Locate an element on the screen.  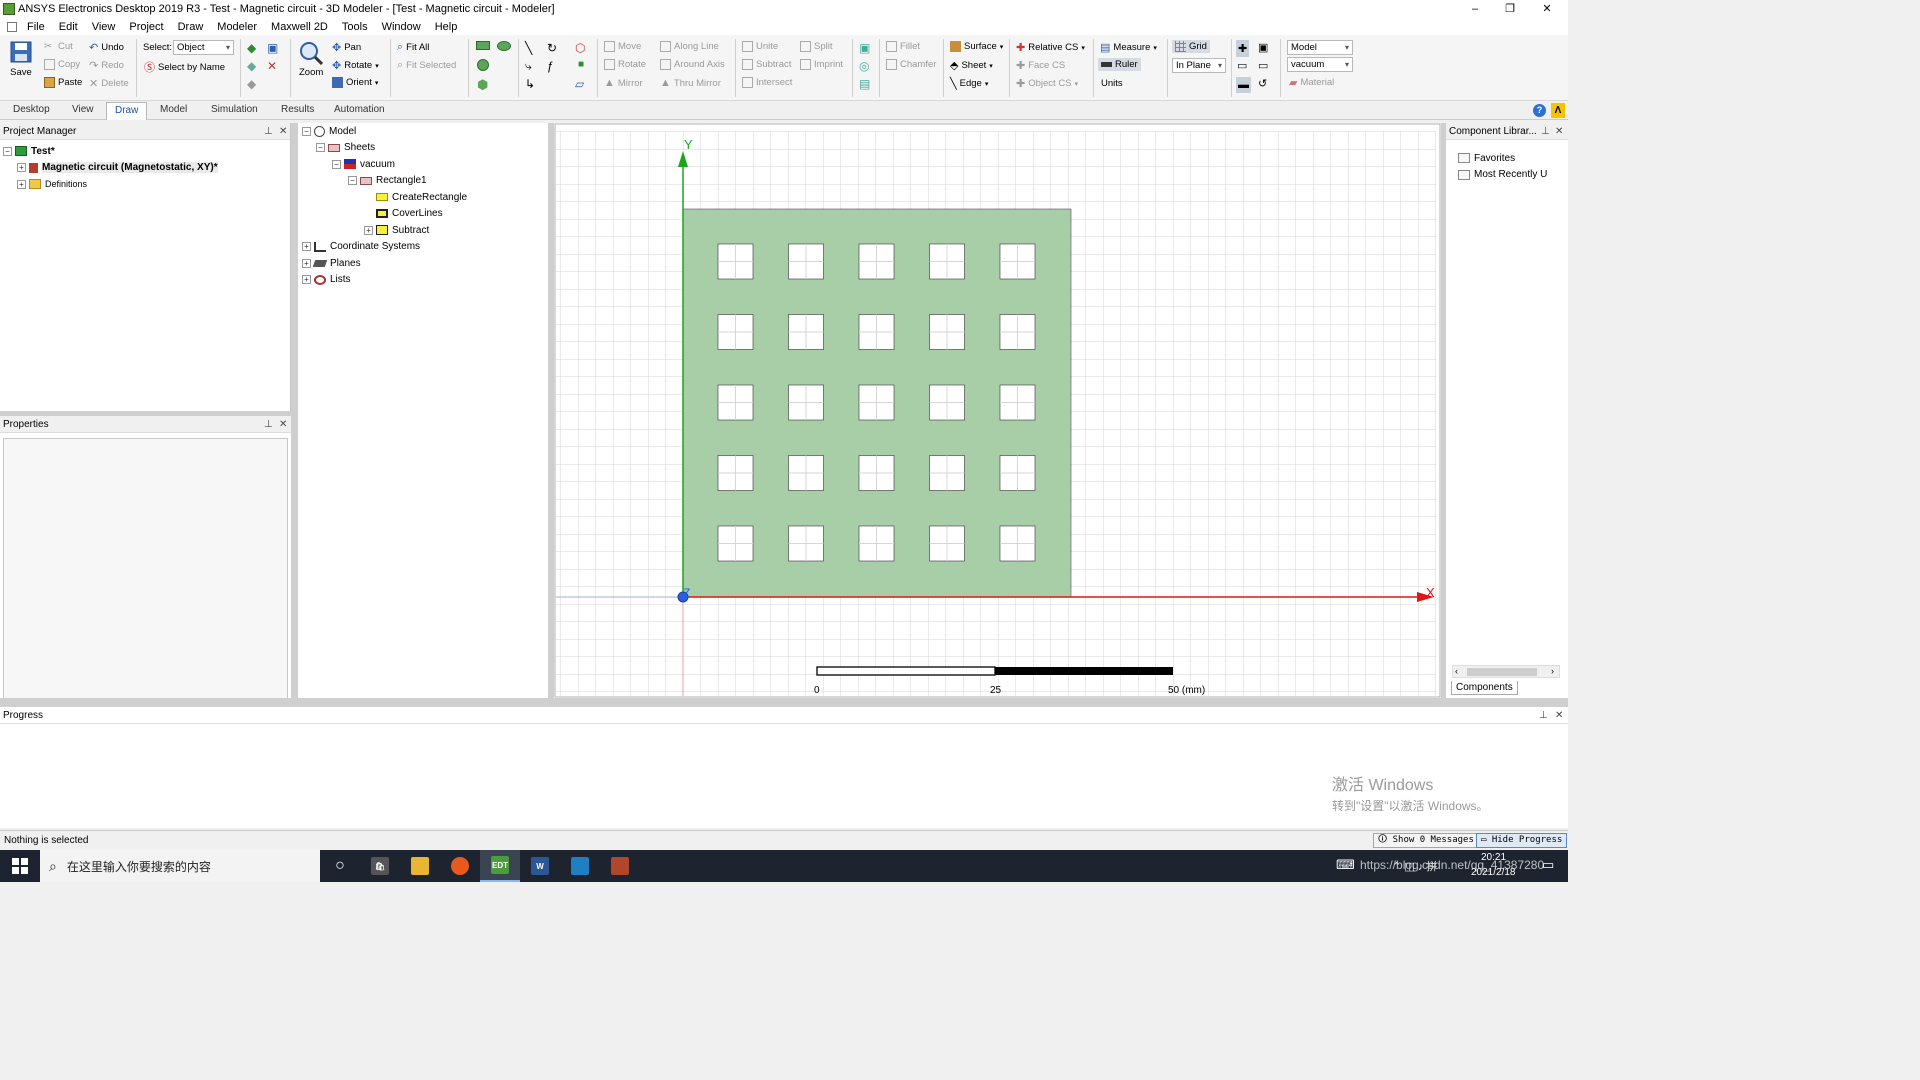
material-button: ▰ Material is located at coordinates (1311, 82).